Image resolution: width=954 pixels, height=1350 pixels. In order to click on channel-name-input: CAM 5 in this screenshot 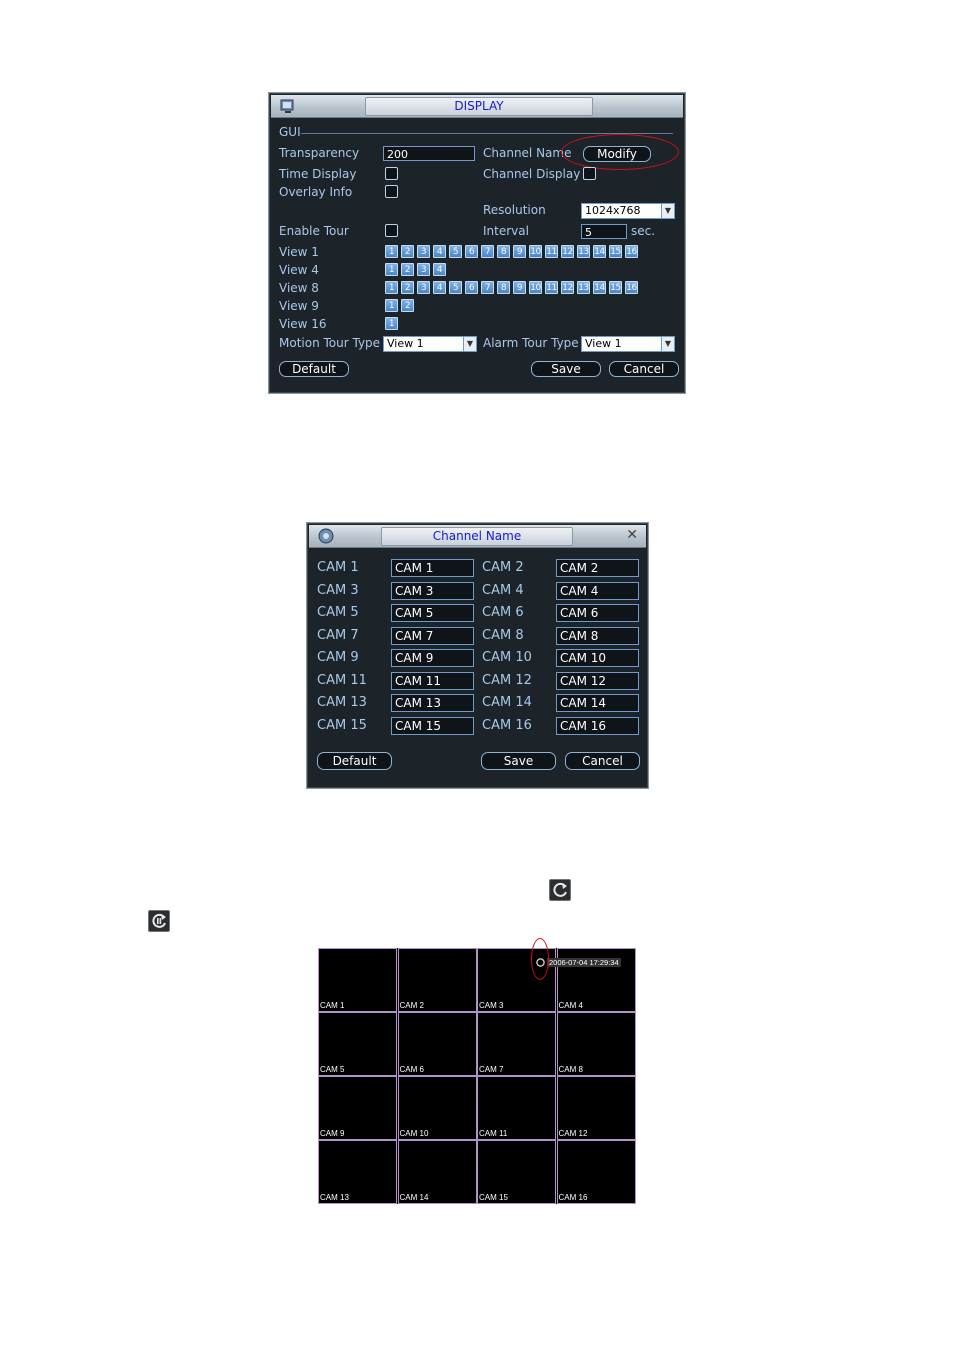, I will do `click(432, 613)`.